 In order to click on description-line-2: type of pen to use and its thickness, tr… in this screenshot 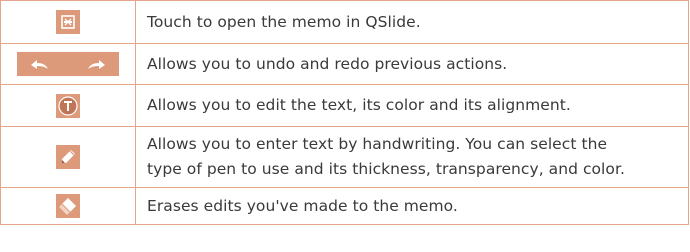, I will do `click(386, 169)`.